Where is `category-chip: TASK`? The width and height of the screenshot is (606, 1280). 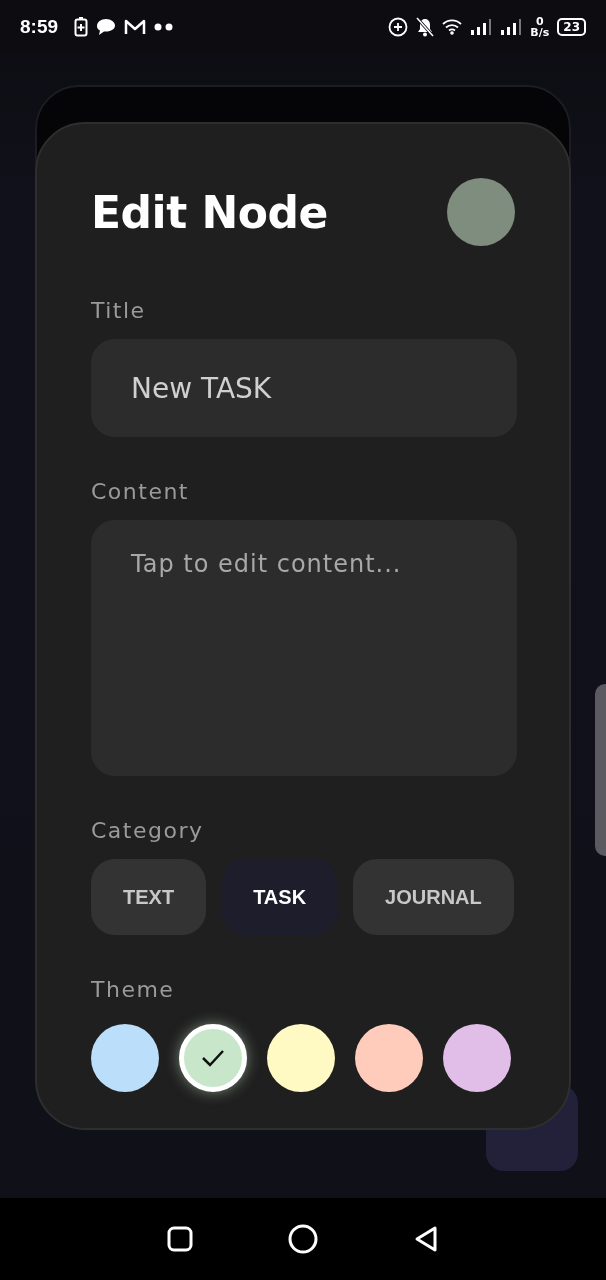 category-chip: TASK is located at coordinates (280, 897).